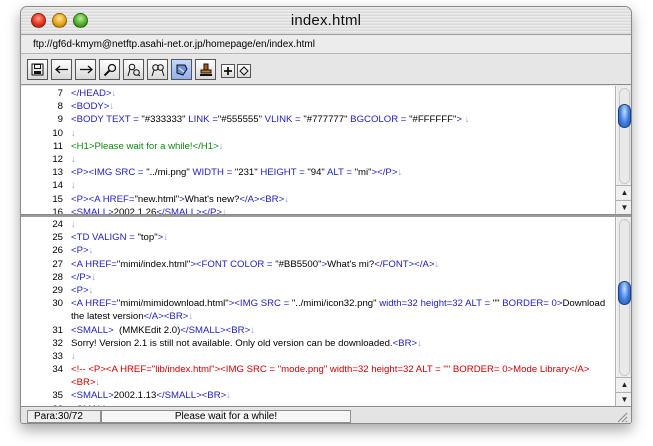 The height and width of the screenshot is (446, 653). I want to click on code-line: 12 ↓, so click(318, 159).